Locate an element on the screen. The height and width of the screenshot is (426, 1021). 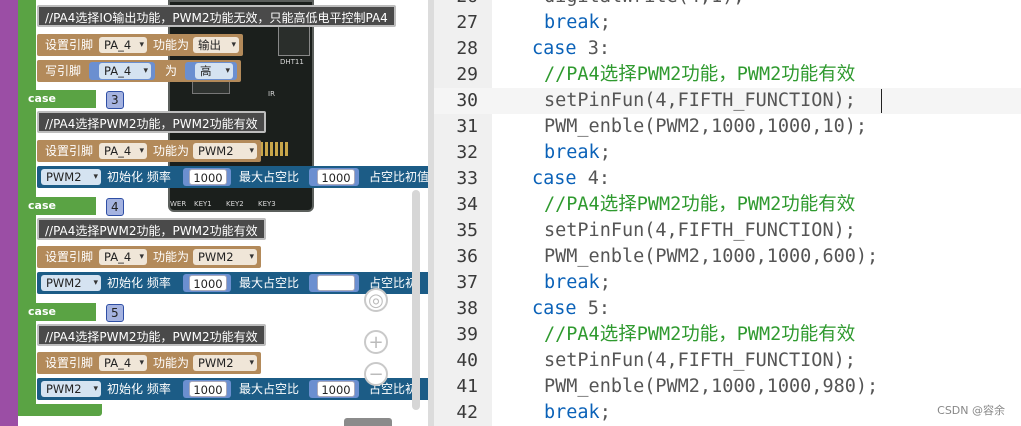
line-number: 27 is located at coordinates (467, 22).